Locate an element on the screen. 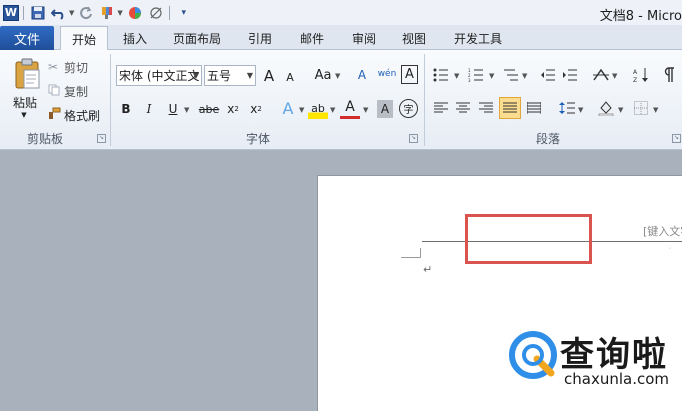  tab-references: 引用 is located at coordinates (260, 38).